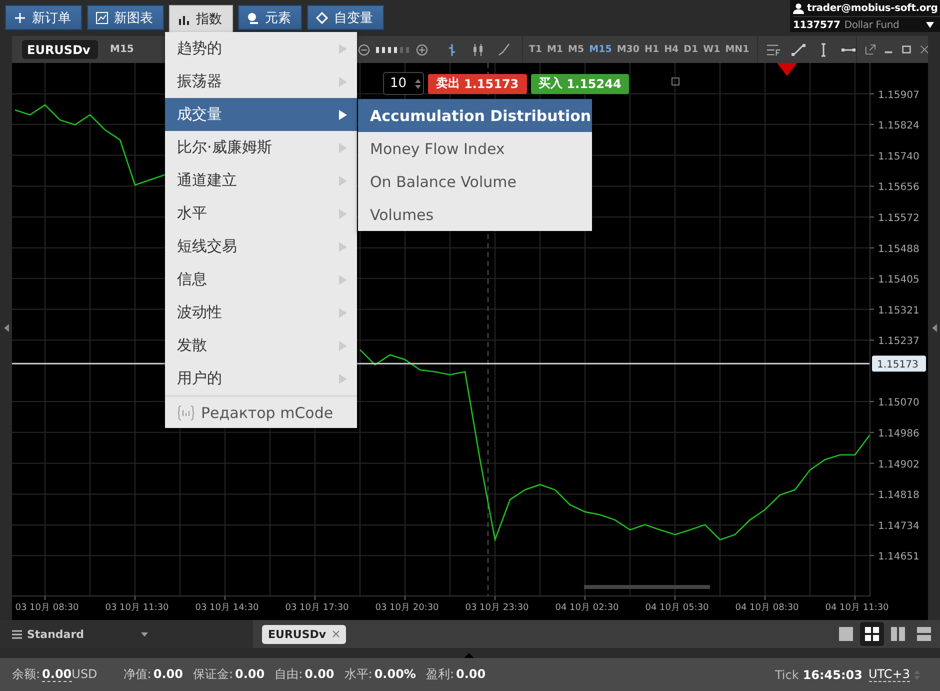  I want to click on timeframe-tab: W1, so click(711, 49).